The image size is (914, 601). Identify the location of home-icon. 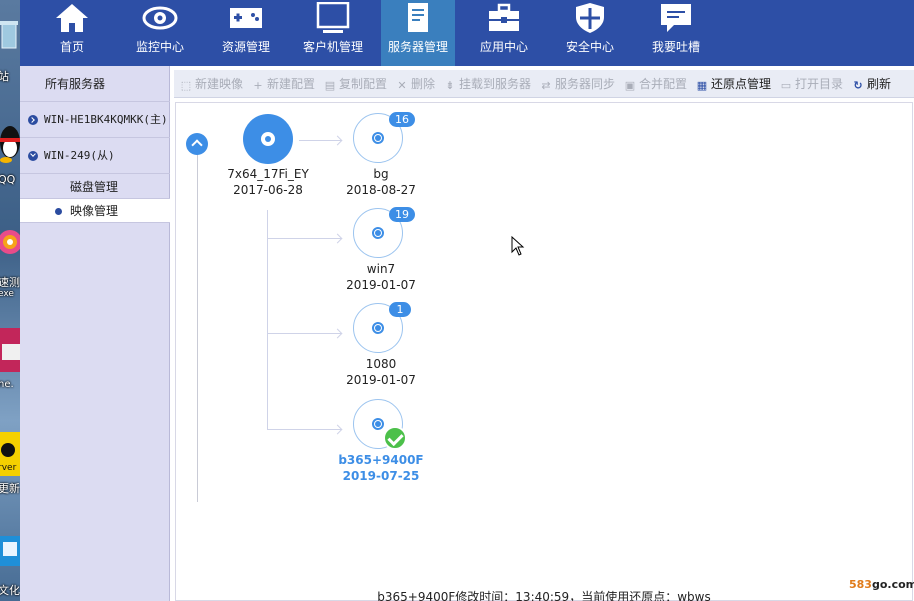
(72, 18).